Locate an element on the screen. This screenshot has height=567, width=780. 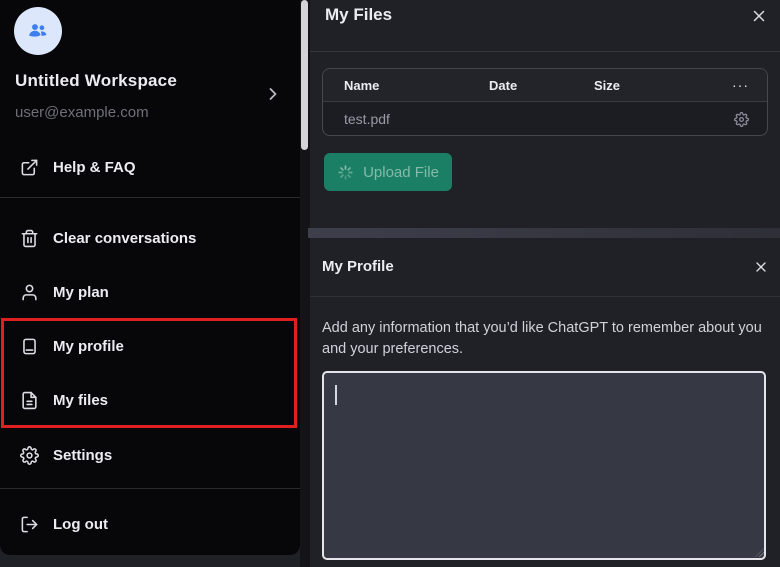
external-link-icon is located at coordinates (29, 167).